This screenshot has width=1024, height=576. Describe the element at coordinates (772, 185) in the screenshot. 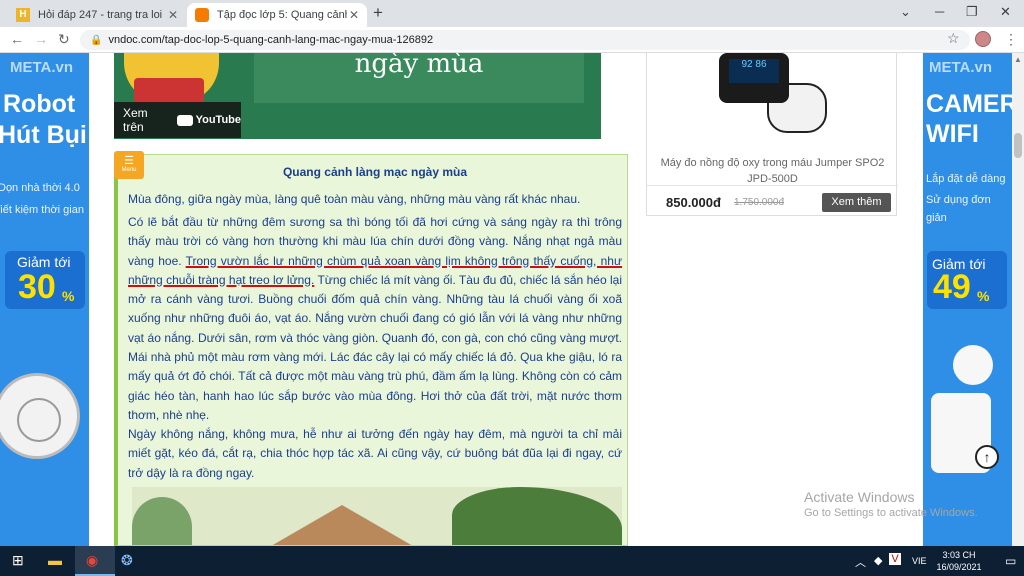

I see `divider` at that location.